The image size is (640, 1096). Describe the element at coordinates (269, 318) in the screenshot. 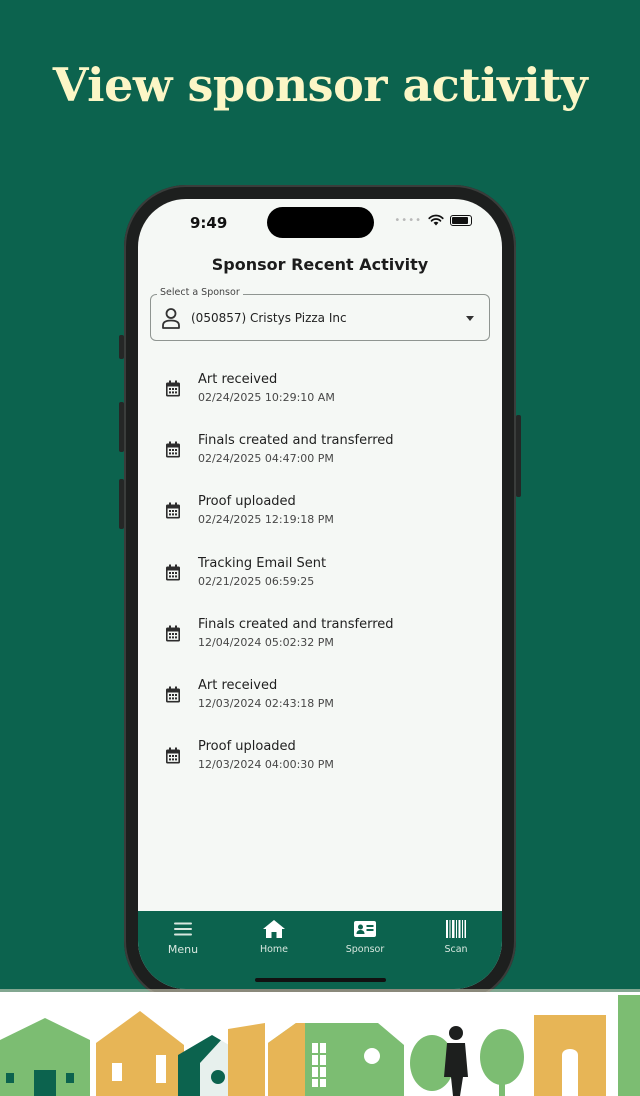

I see `sponsor-select-value: (050857) Cristys Pizza Inc` at that location.